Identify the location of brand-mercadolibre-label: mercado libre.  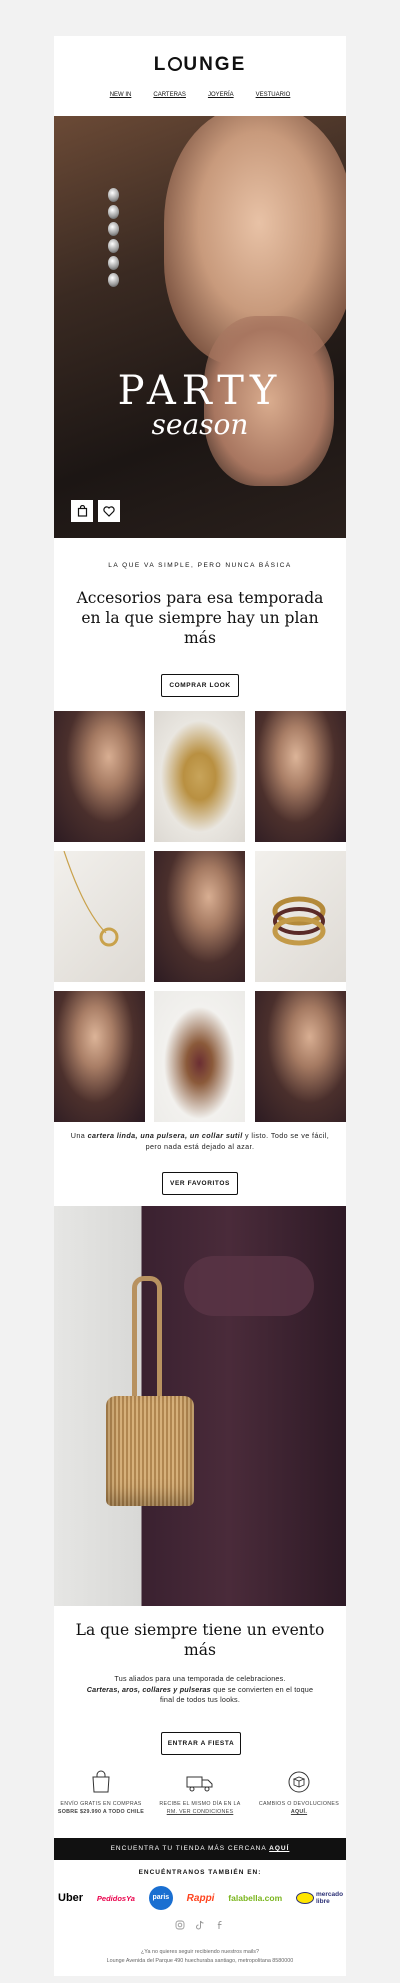
(330, 1898).